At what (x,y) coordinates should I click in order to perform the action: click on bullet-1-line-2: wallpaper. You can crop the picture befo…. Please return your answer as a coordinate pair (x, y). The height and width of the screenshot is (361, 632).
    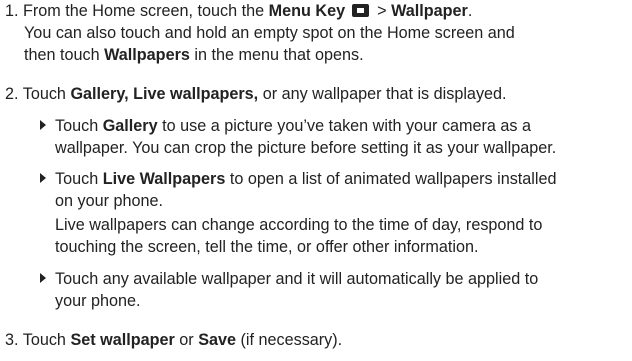
    Looking at the image, I should click on (306, 148).